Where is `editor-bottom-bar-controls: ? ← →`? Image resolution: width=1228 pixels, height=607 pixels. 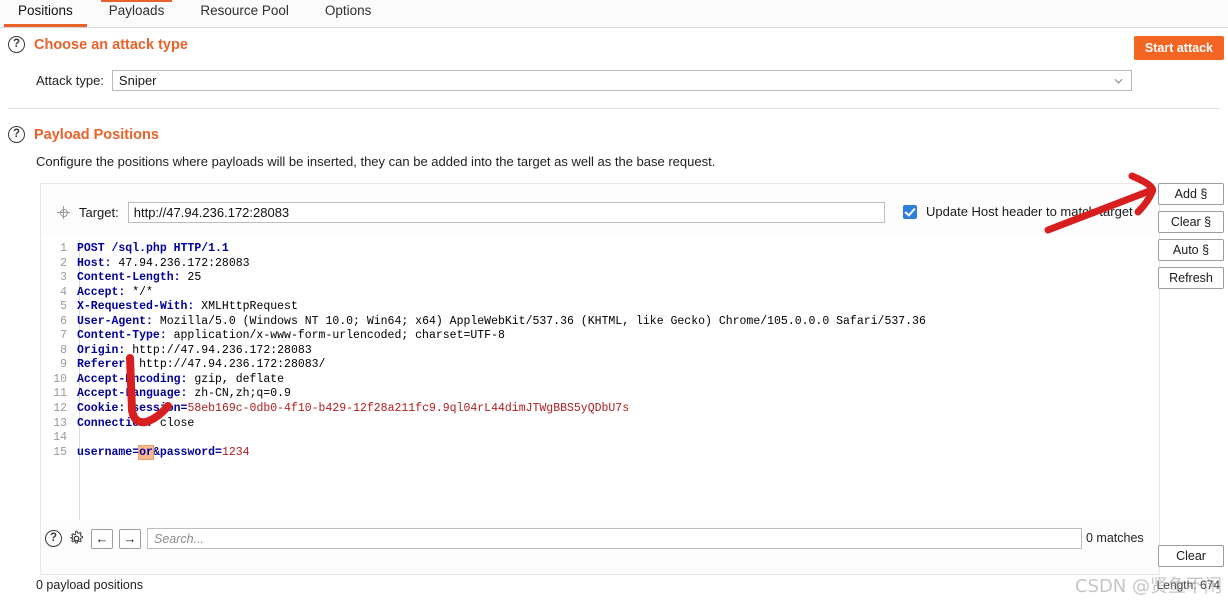 editor-bottom-bar-controls: ? ← → is located at coordinates (563, 538).